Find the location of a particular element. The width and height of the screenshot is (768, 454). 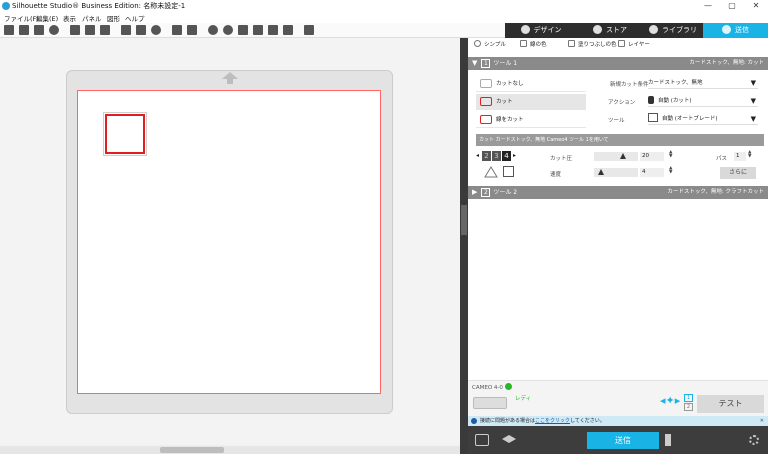

autoblade-icon is located at coordinates (653, 117).